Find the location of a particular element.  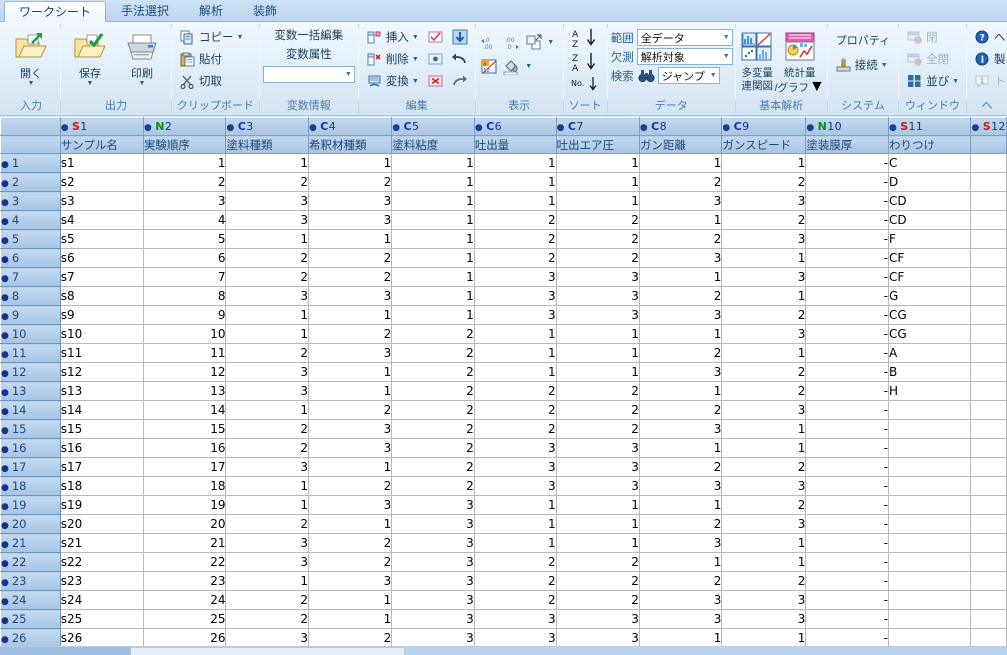

table-row: ● 13 s13 13 3 1 2 2 2 1 2- H is located at coordinates (503, 391).